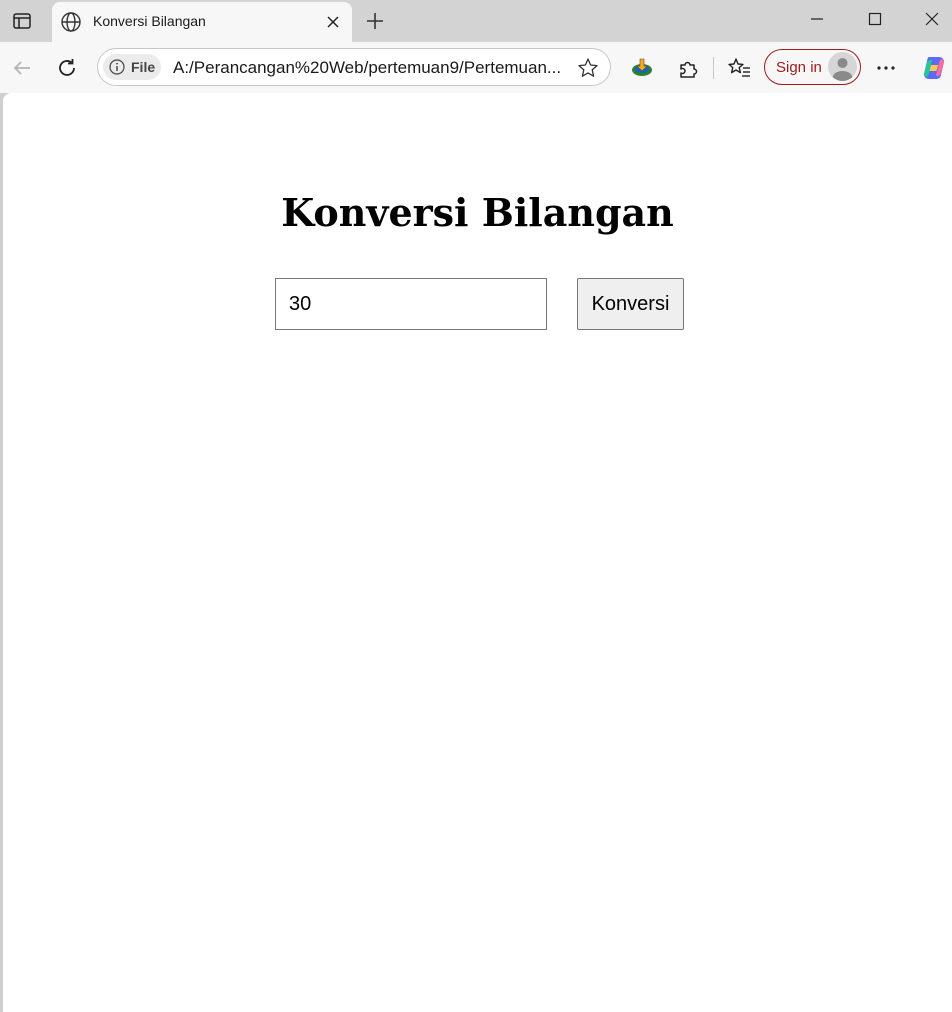 This screenshot has width=952, height=1012. Describe the element at coordinates (934, 68) in the screenshot. I see `copilot-icon` at that location.